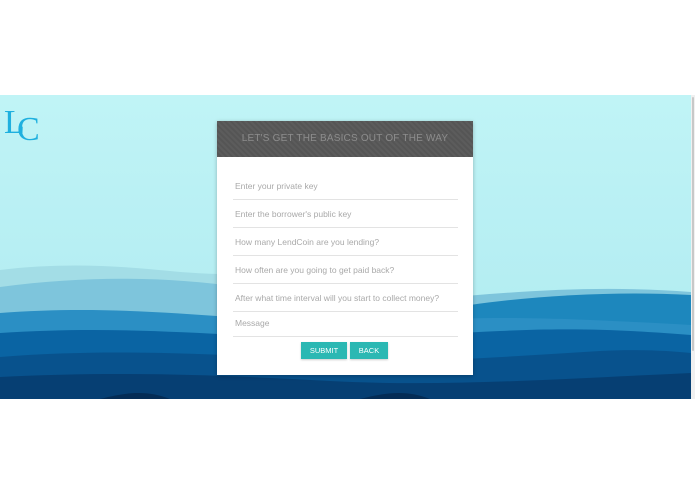  What do you see at coordinates (345, 139) in the screenshot?
I see `form-title: LET'S GET THE BASICS OUT OF THE WAY` at bounding box center [345, 139].